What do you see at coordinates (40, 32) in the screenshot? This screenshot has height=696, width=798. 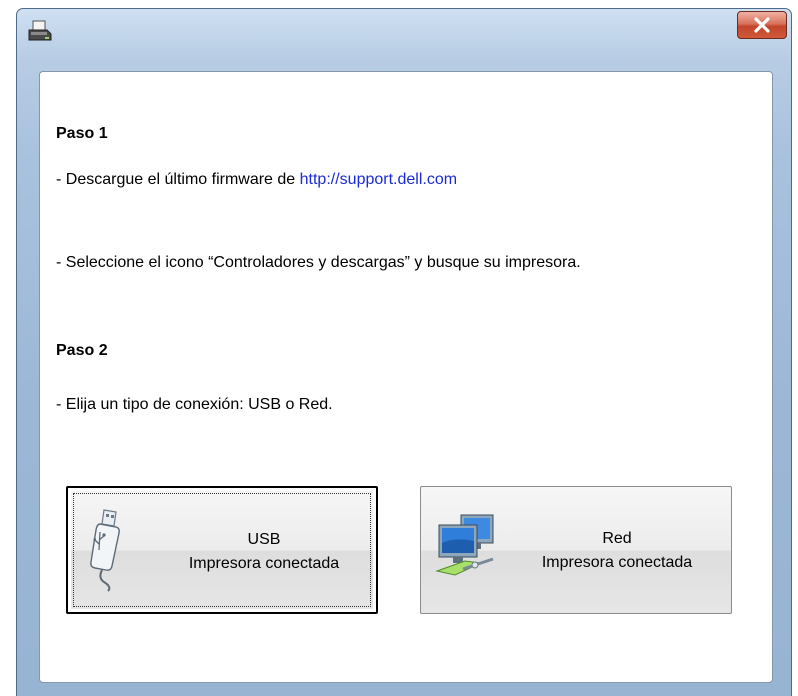 I see `printer-icon` at bounding box center [40, 32].